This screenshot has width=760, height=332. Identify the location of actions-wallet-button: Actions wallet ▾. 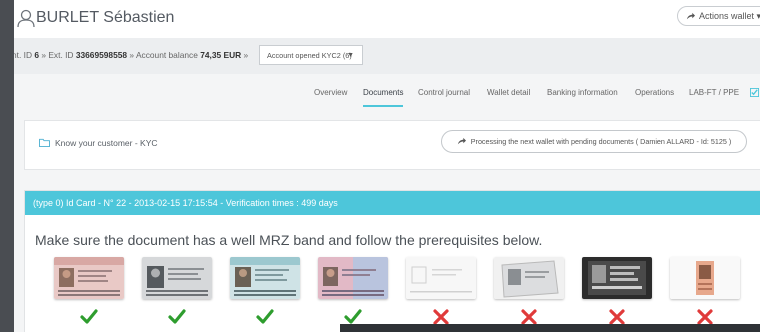
(718, 16).